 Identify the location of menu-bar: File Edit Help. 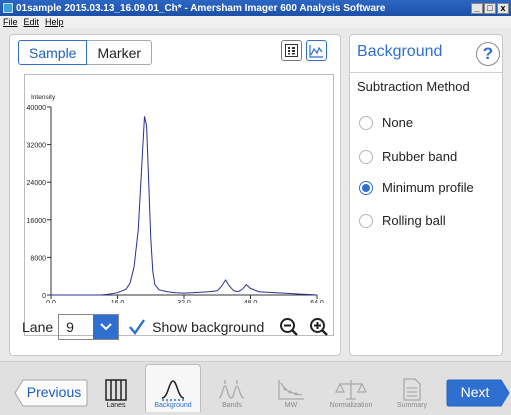
(255, 22).